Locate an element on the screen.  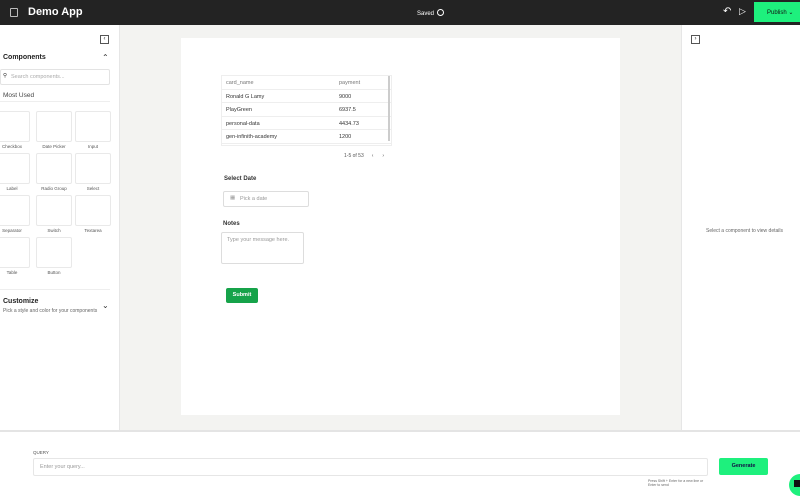
undo-icon: ↶ is located at coordinates (727, 11).